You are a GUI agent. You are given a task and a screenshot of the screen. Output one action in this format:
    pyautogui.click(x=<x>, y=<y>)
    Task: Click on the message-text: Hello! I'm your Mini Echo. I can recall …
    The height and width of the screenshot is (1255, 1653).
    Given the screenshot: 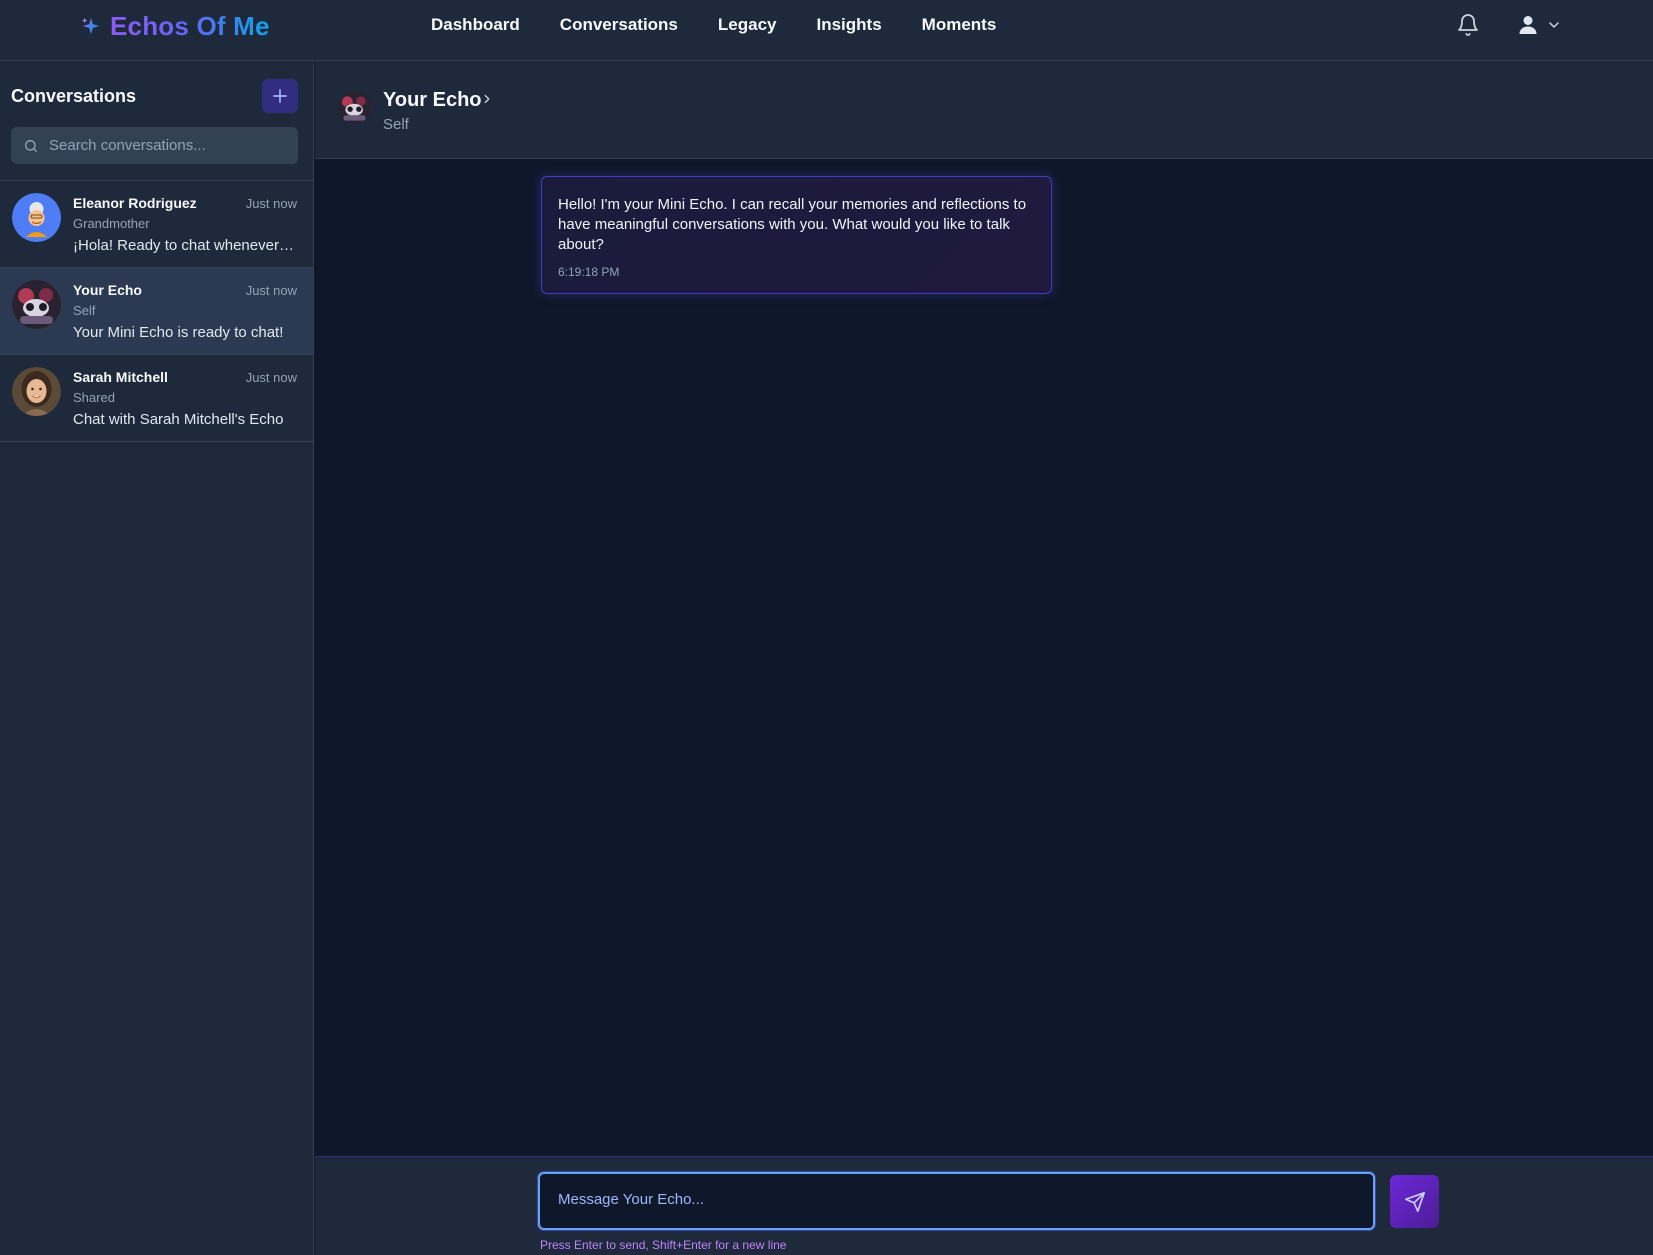 What is the action you would take?
    pyautogui.click(x=792, y=224)
    